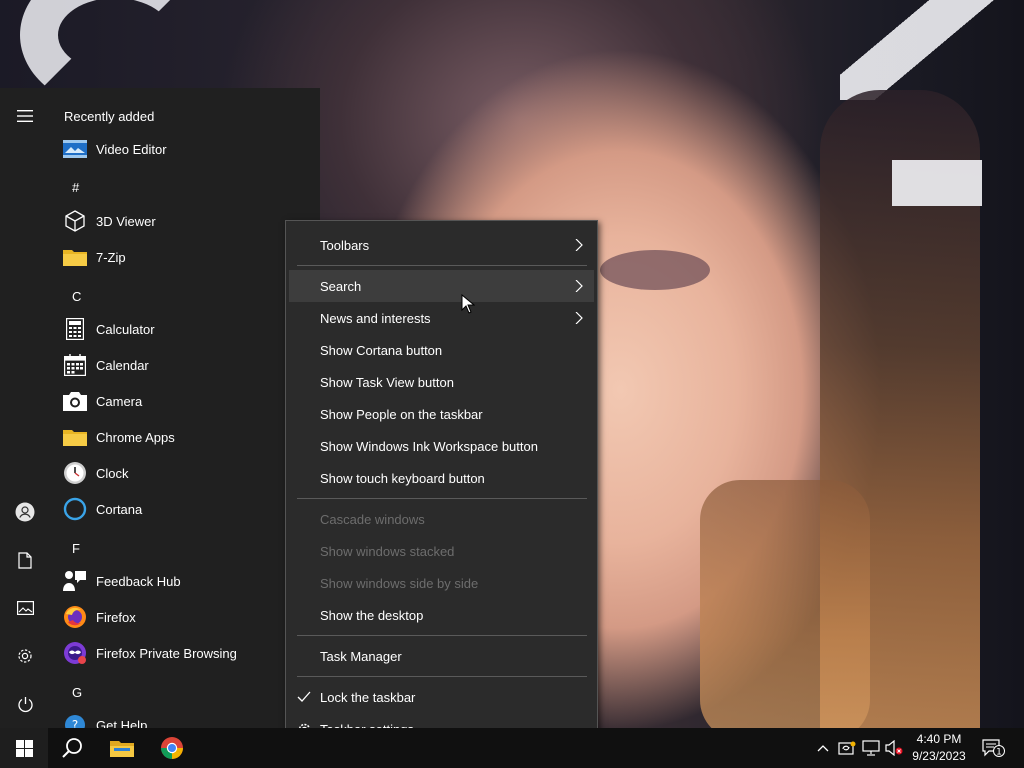 This screenshot has height=768, width=1024. Describe the element at coordinates (75, 473) in the screenshot. I see `clock-icon` at that location.